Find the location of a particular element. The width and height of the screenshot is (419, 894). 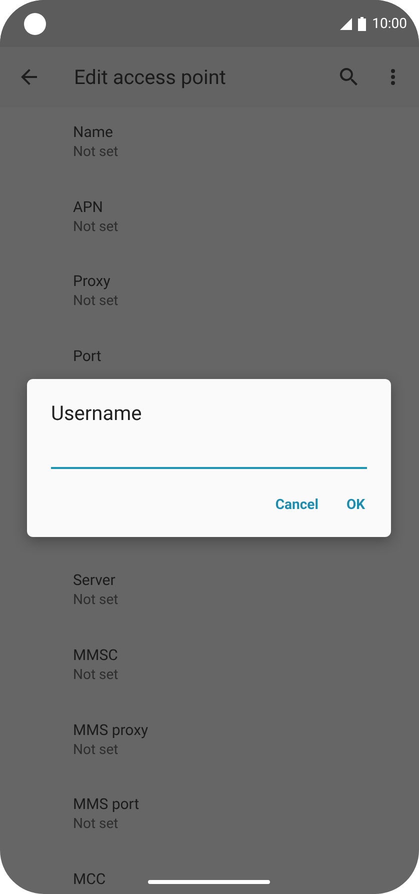

screen-title: Edit access point is located at coordinates (150, 77).